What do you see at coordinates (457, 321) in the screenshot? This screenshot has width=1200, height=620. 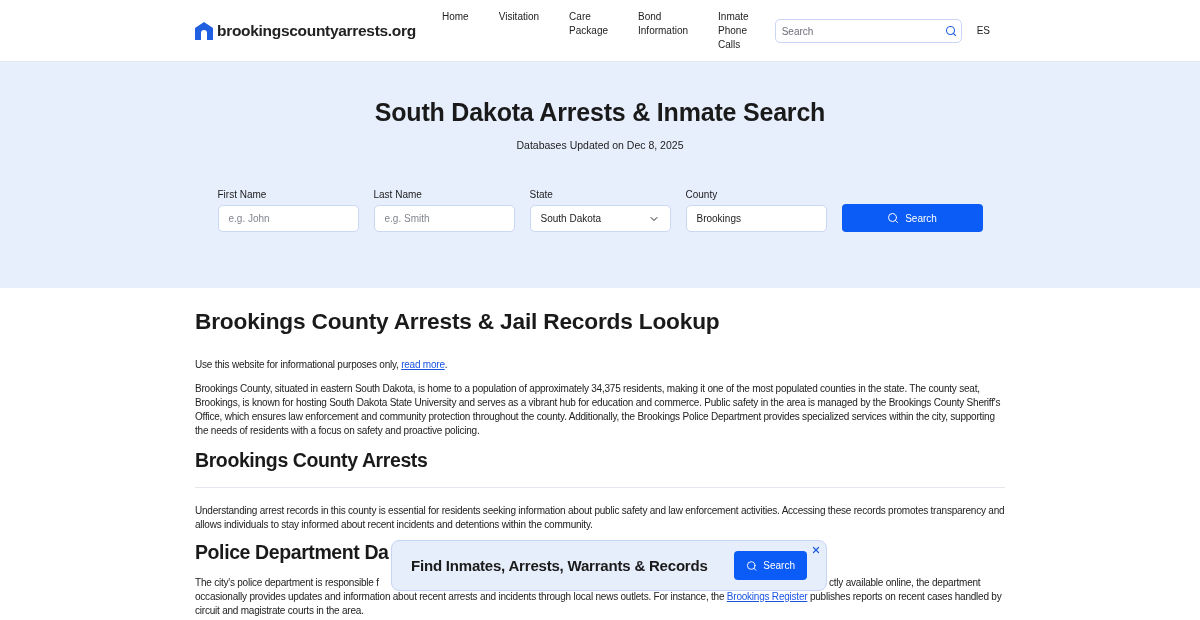 I see `page-heading: Brookings County Arrests & Jail Records Lookup` at bounding box center [457, 321].